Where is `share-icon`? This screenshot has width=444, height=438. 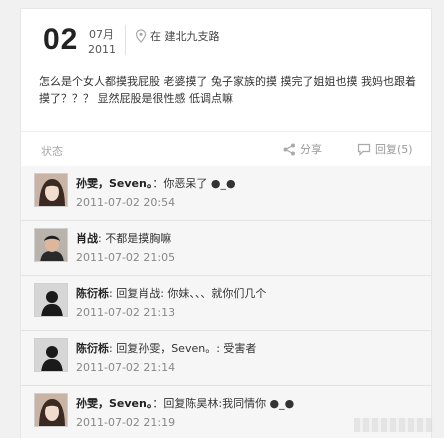 share-icon is located at coordinates (289, 149).